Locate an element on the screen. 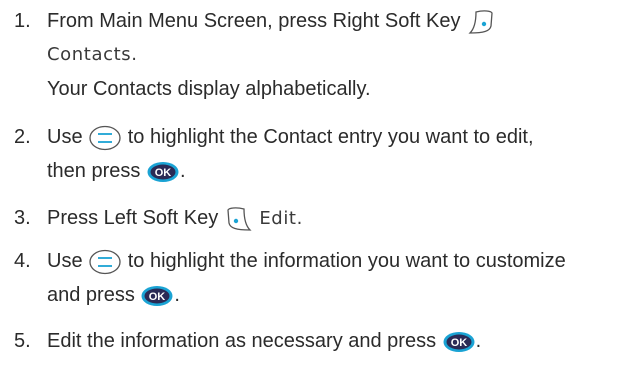  step-text: Your Contacts display alphabetically. is located at coordinates (209, 89).